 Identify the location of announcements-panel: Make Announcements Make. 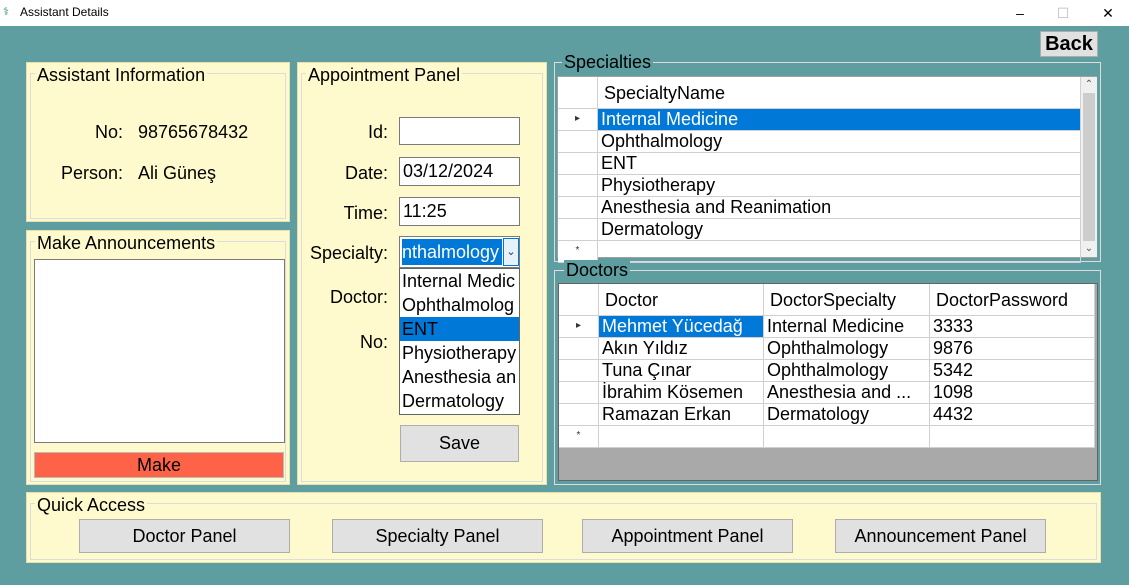
(158, 357).